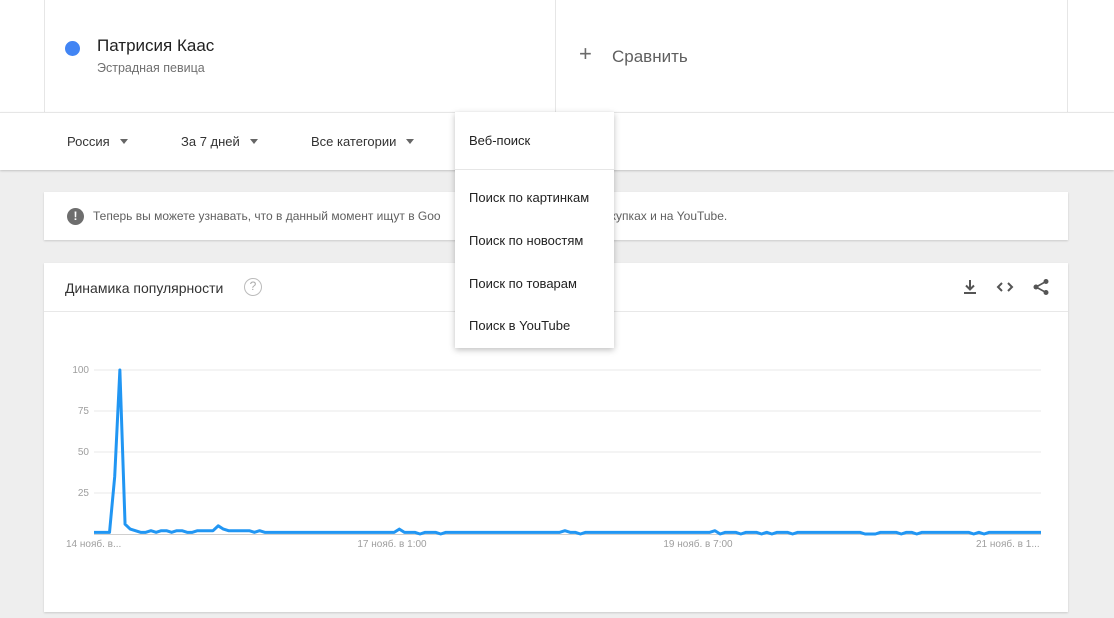 The height and width of the screenshot is (618, 1114). Describe the element at coordinates (523, 283) in the screenshot. I see `menu-item-shopping-search: Поиск по товарам` at that location.